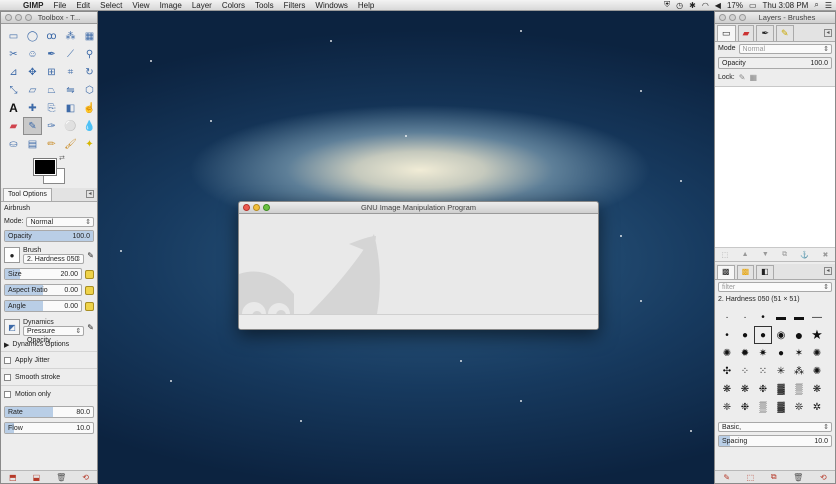 The image size is (836, 484). Describe the element at coordinates (745, 371) in the screenshot. I see `brush-item: ⁘` at that location.